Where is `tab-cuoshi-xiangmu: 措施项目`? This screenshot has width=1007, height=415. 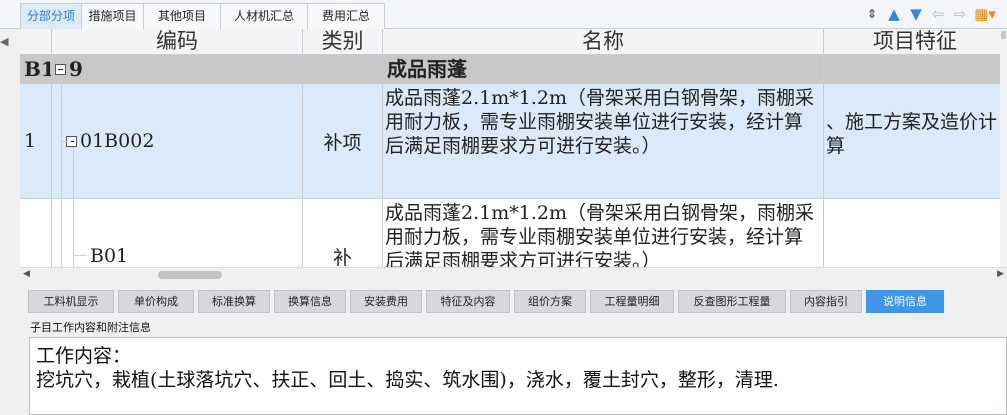
tab-cuoshi-xiangmu: 措施项目 is located at coordinates (112, 16).